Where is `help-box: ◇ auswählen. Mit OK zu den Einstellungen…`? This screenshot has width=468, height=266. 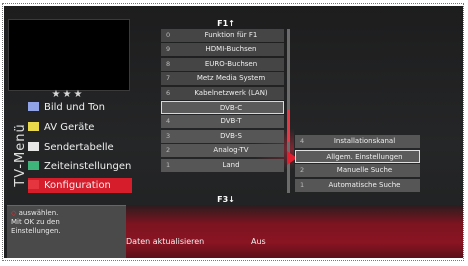
help-box: ◇ auswählen. Mit OK zu den Einstellungen… is located at coordinates (66, 231).